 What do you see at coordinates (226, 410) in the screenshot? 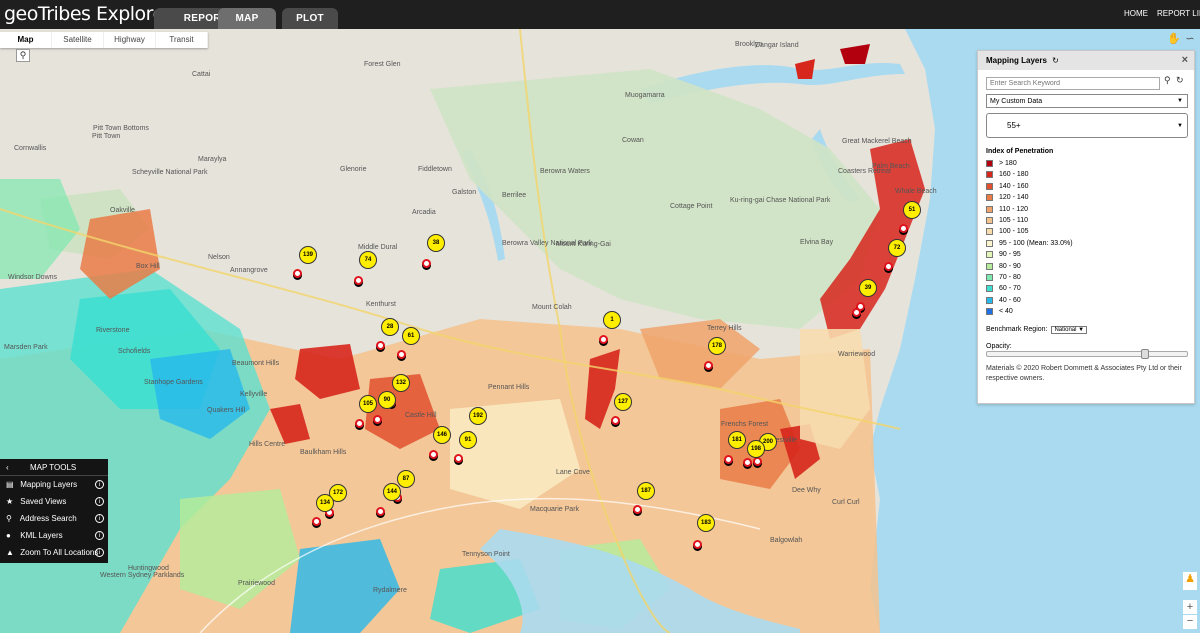
I see `place-label: Quakers Hill` at bounding box center [226, 410].